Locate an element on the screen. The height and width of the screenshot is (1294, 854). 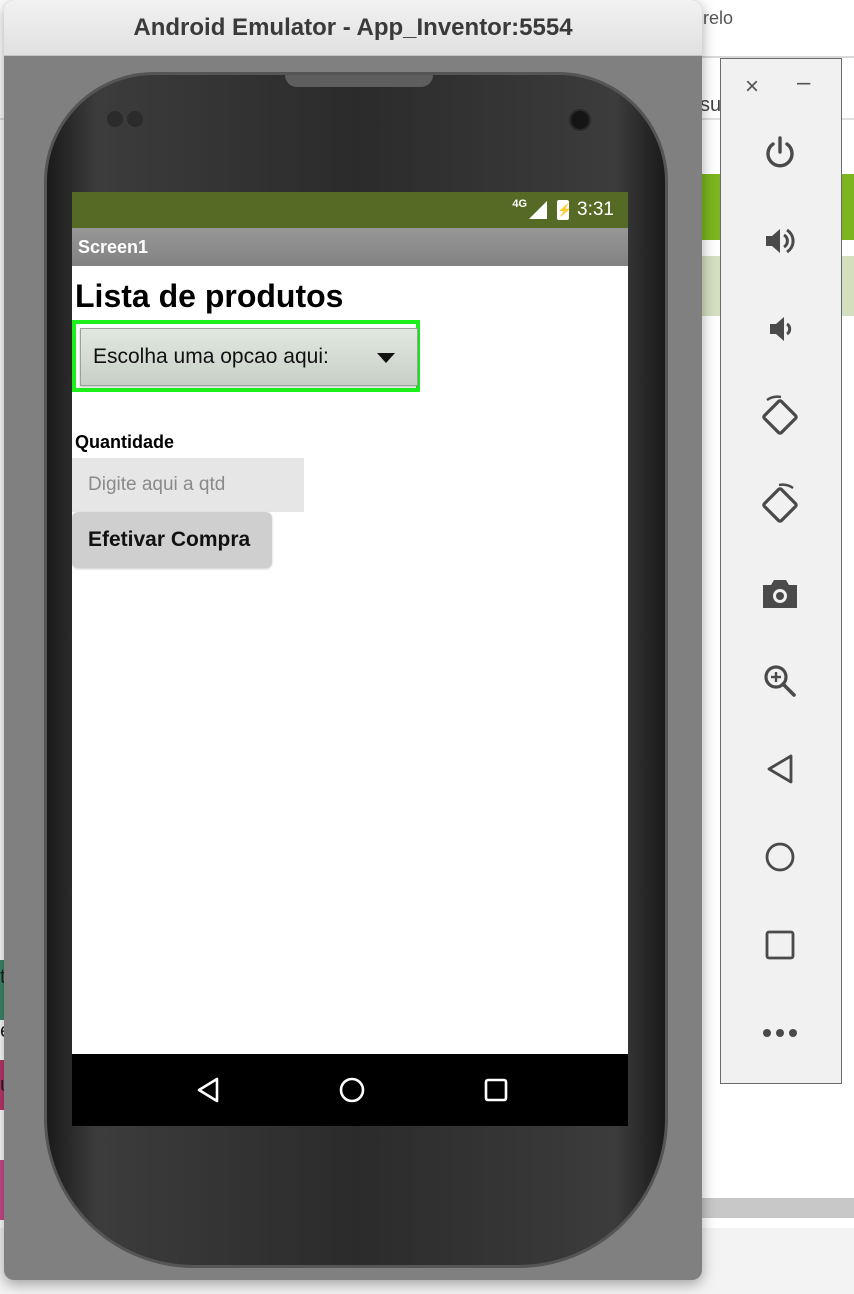
volume-up-button is located at coordinates (780, 241).